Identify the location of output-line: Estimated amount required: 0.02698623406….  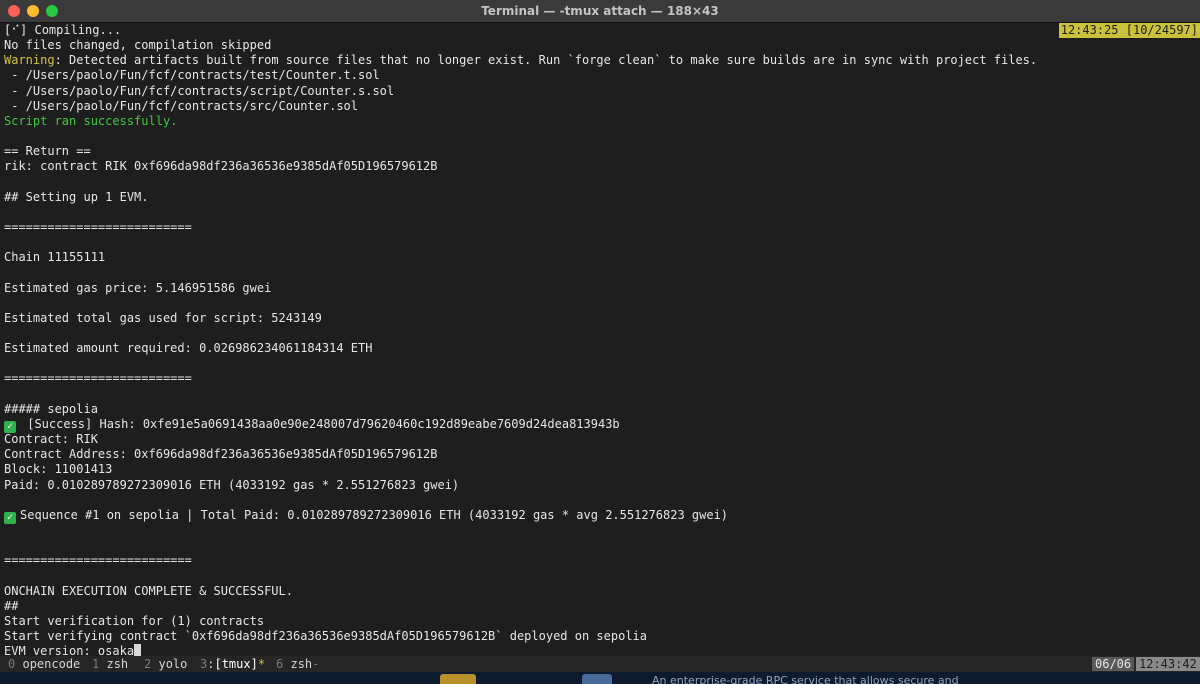
(188, 348).